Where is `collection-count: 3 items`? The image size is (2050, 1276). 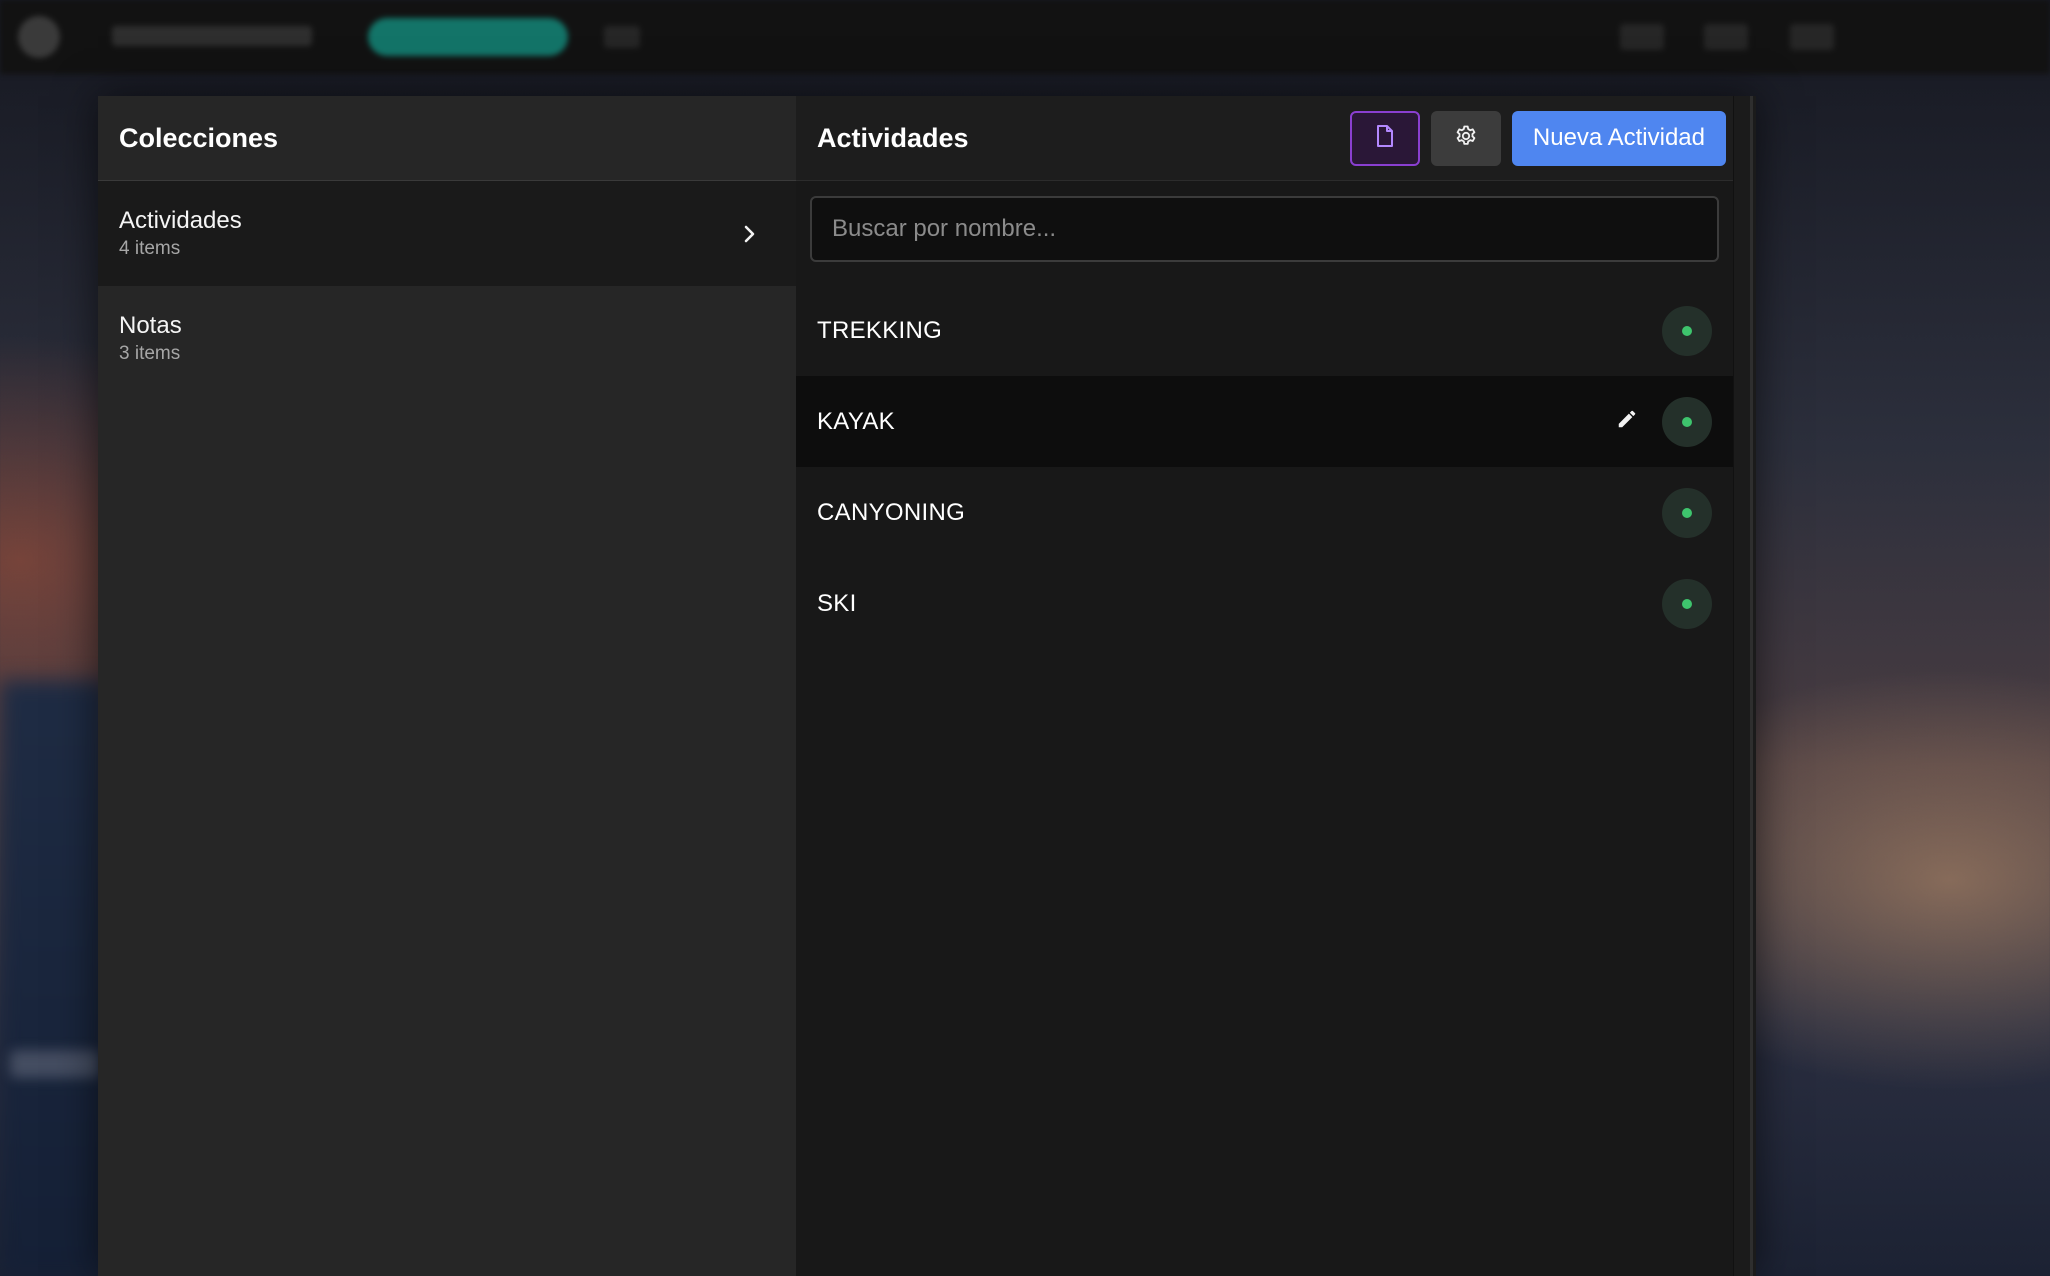 collection-count: 3 items is located at coordinates (150, 353).